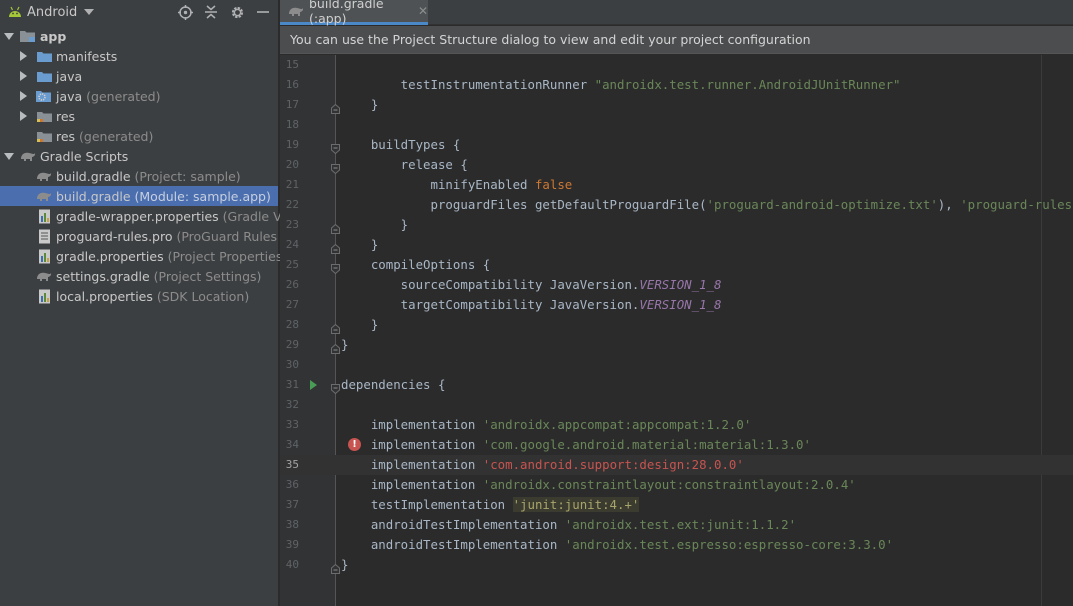 The width and height of the screenshot is (1073, 606). I want to click on token: buildTypes {, so click(401, 144).